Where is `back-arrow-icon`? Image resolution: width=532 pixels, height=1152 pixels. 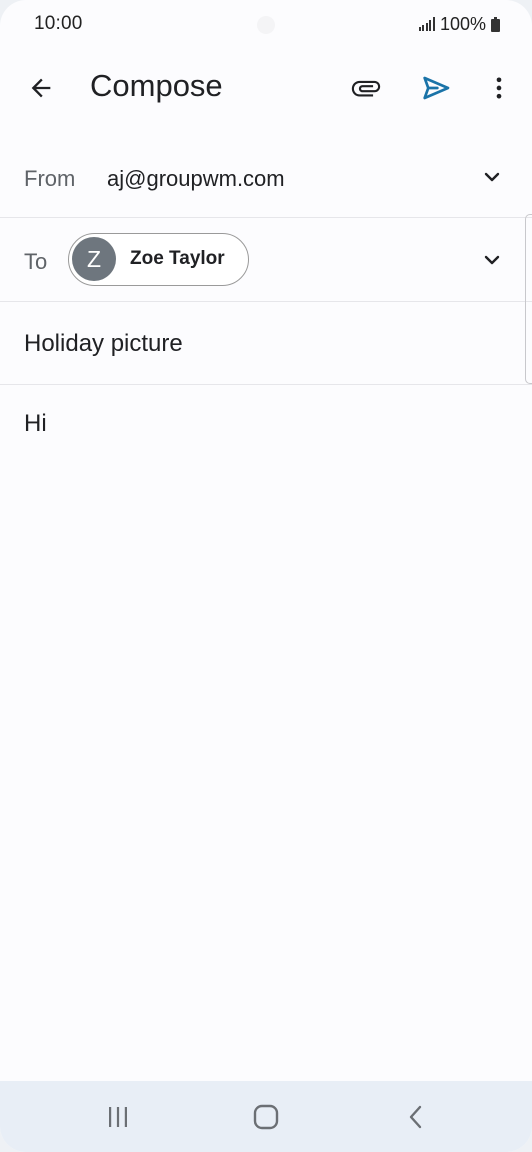 back-arrow-icon is located at coordinates (41, 88).